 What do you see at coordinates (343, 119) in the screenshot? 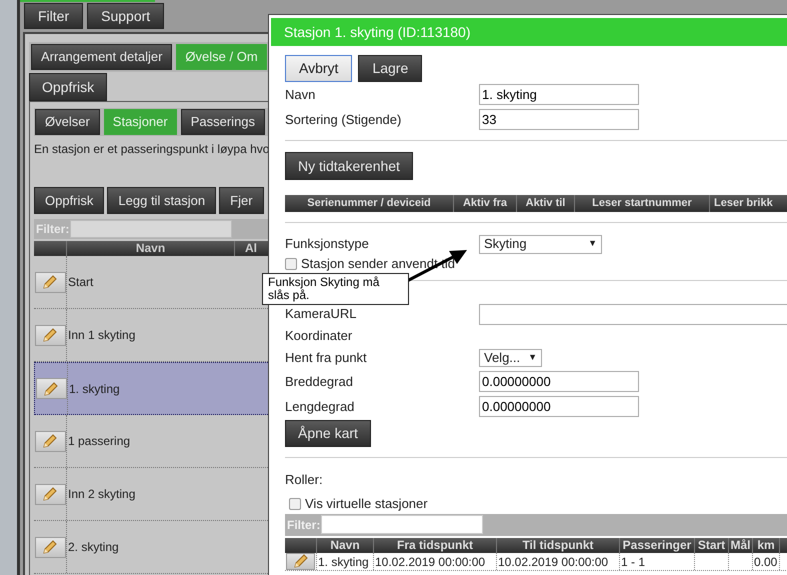
I see `field-label: Sortering (Stigende)` at bounding box center [343, 119].